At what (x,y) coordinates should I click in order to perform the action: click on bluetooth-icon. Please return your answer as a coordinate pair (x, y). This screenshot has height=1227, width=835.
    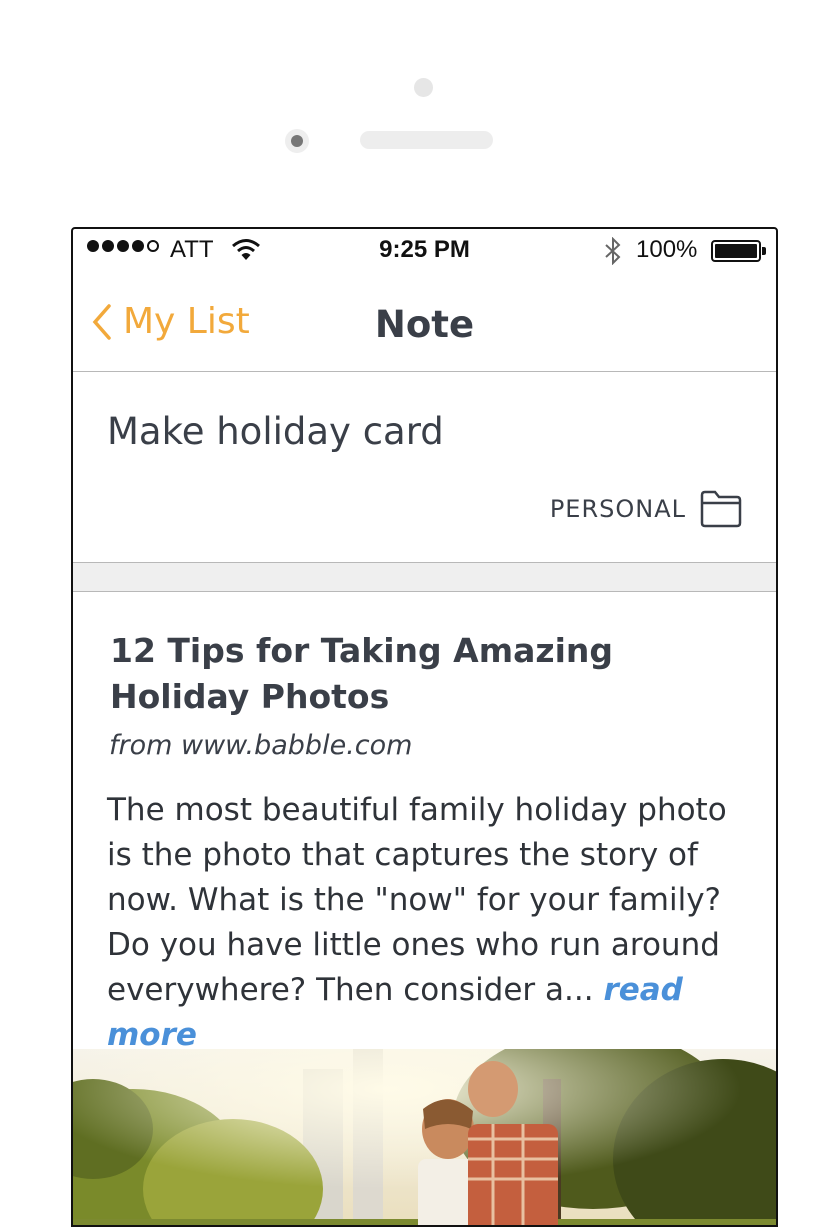
    Looking at the image, I should click on (613, 251).